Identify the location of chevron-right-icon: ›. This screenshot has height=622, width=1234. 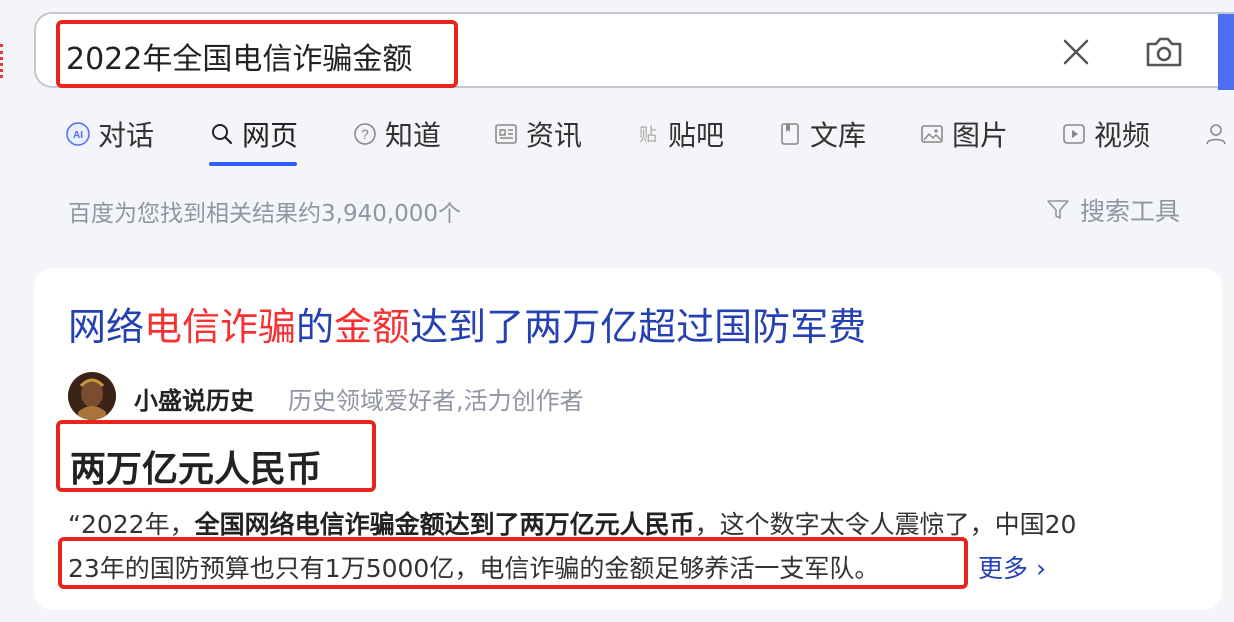
(1040, 568).